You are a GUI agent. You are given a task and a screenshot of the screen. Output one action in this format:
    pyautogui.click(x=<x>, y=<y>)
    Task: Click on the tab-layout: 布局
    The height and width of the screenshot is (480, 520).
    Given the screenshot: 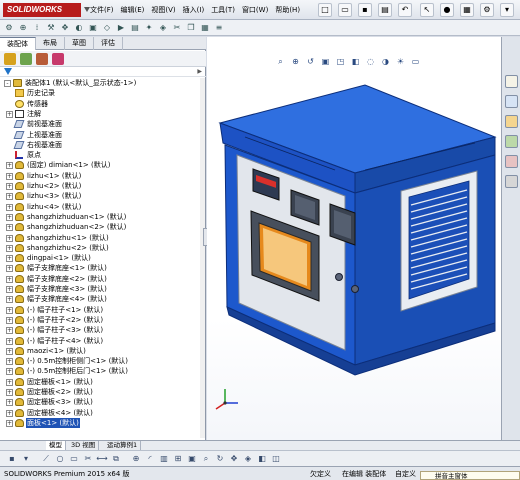 What is the action you would take?
    pyautogui.click(x=50, y=43)
    